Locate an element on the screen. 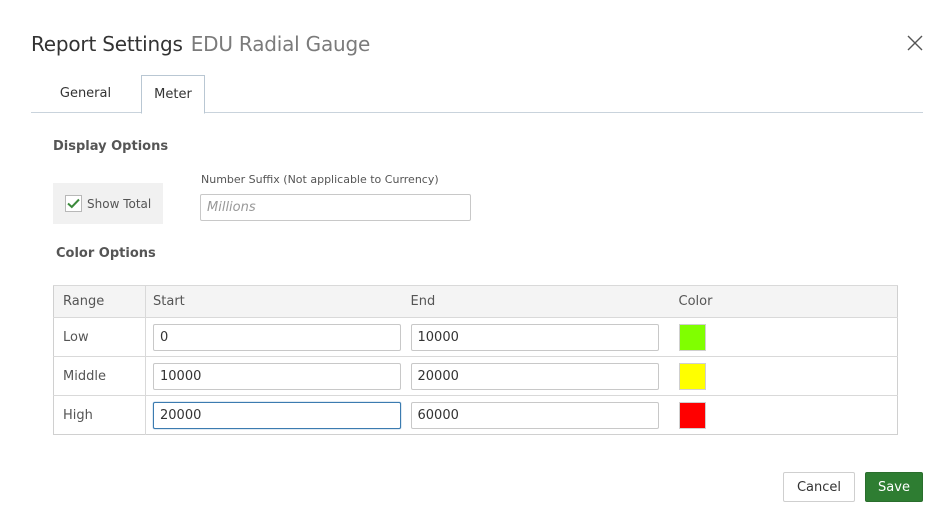 The image size is (948, 531). column-header-start: Start is located at coordinates (275, 301).